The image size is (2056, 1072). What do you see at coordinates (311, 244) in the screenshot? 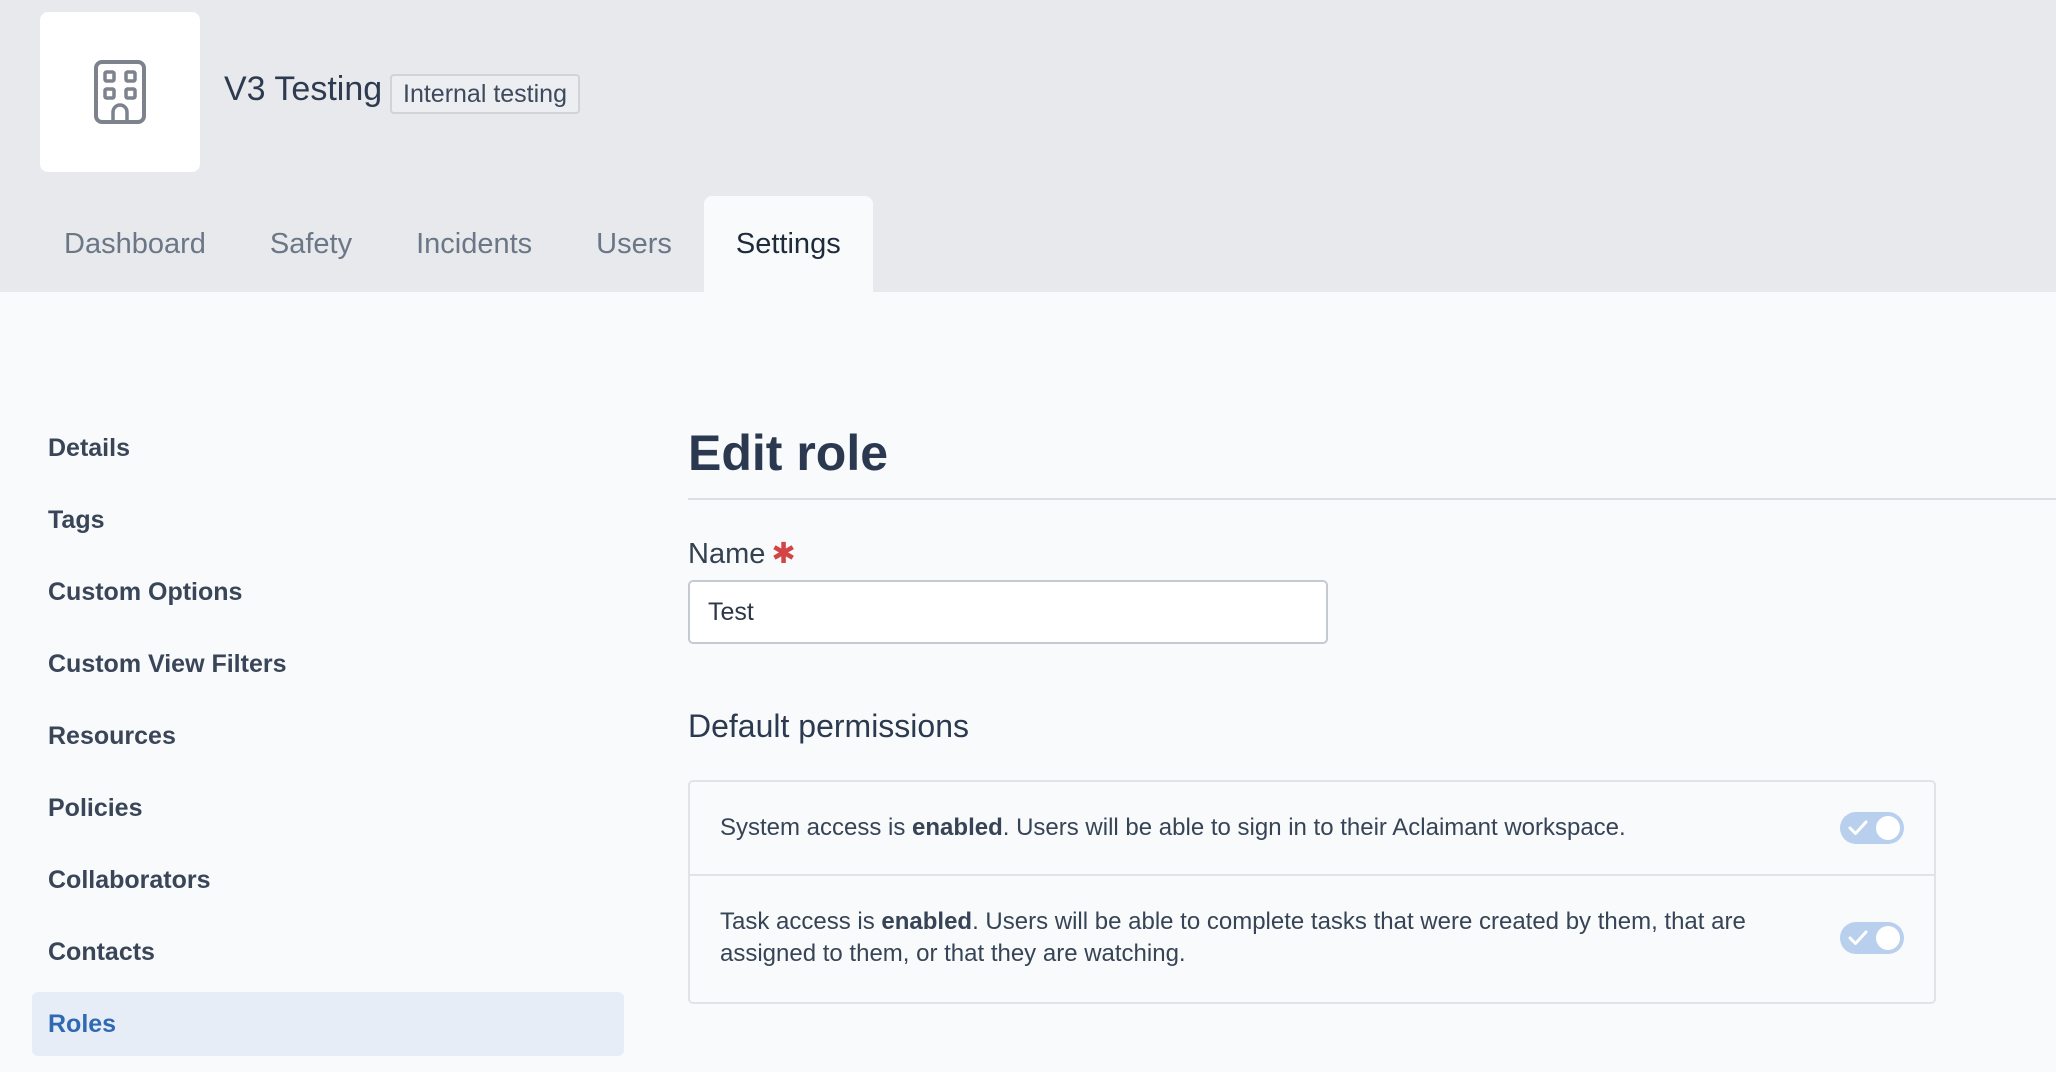
I see `tab-safety: Safety` at bounding box center [311, 244].